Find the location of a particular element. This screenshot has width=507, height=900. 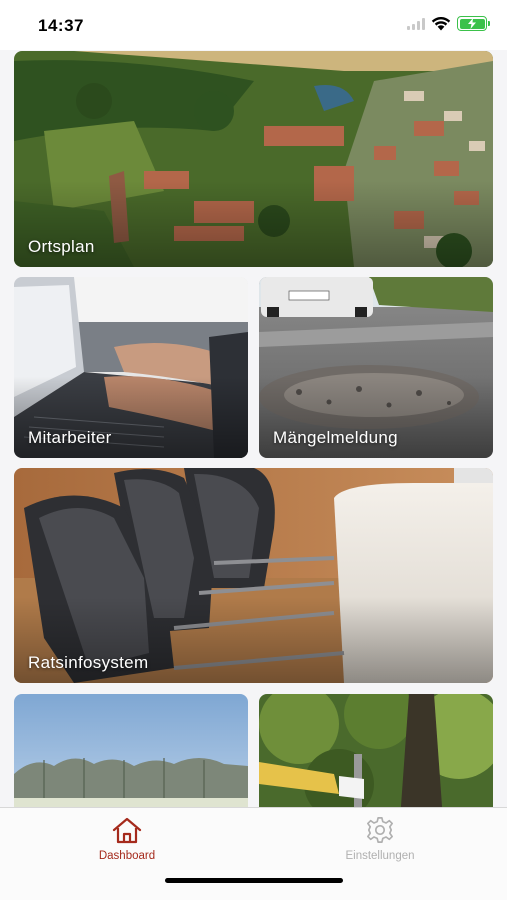

tile-label-ratsinfosystem: Ratsinfosystem is located at coordinates (88, 662).